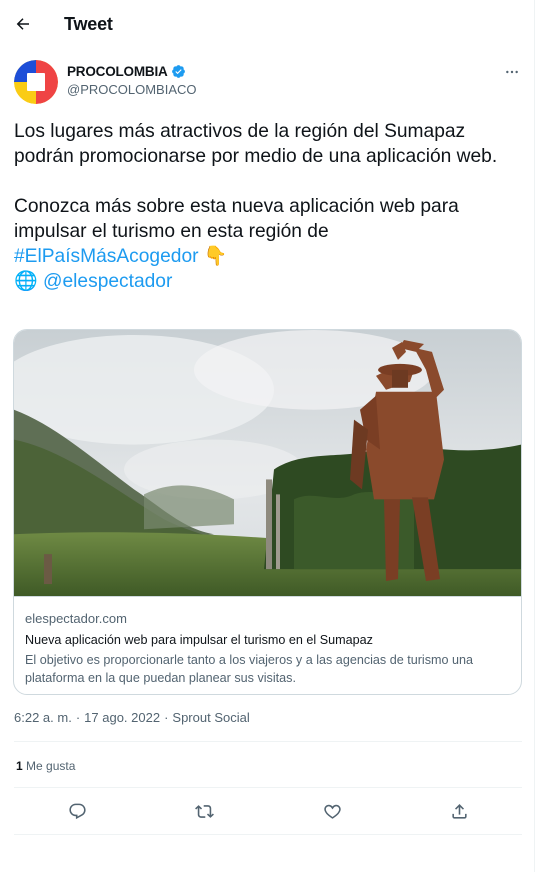 The width and height of the screenshot is (544, 872). Describe the element at coordinates (19, 766) in the screenshot. I see `likes-count: 1` at that location.